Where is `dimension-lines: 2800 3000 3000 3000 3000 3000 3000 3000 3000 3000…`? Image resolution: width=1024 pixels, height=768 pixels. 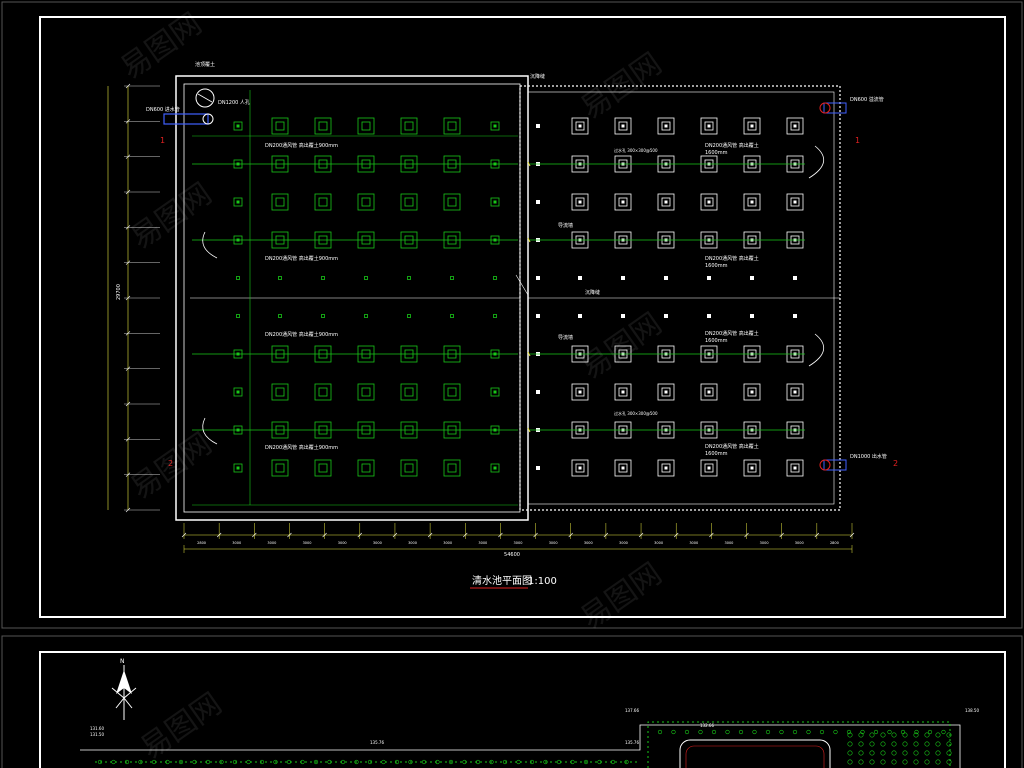
dimension-lines: 2800 3000 3000 3000 3000 3000 3000 3000 3000 3000… is located at coordinates (518, 538).